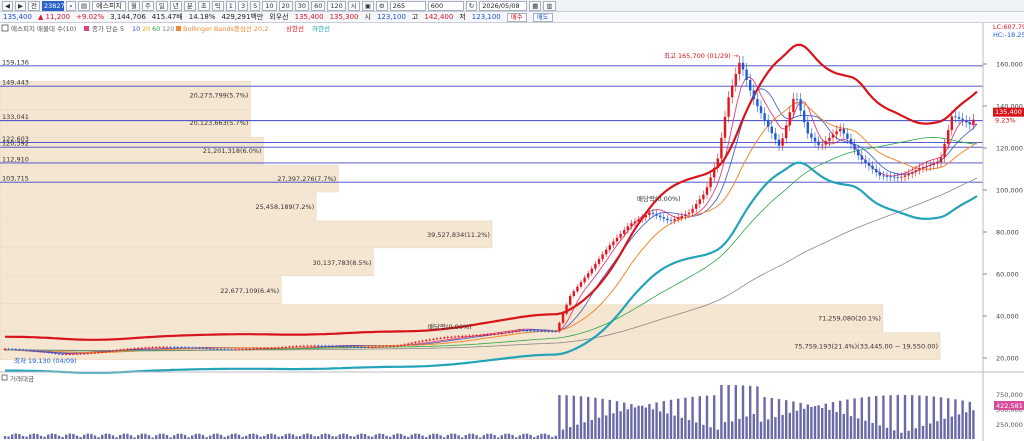 The height and width of the screenshot is (441, 1024). Describe the element at coordinates (367, 5) in the screenshot. I see `lock-icon: ▣` at that location.